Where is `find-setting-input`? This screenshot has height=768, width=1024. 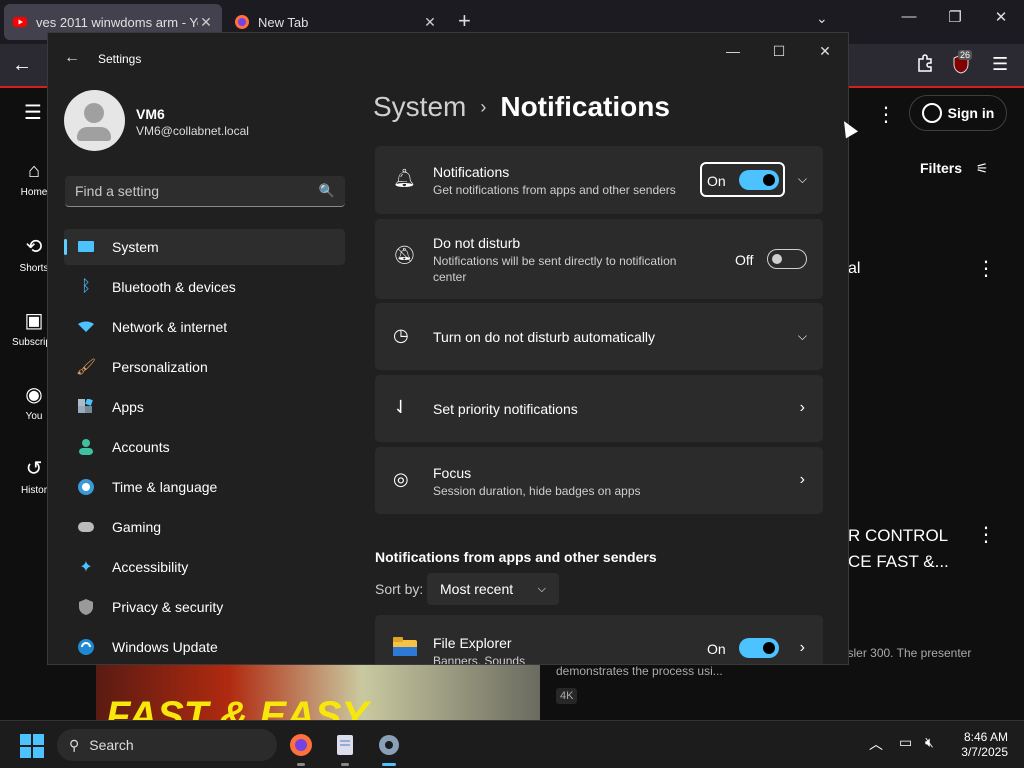 find-setting-input is located at coordinates (197, 191).